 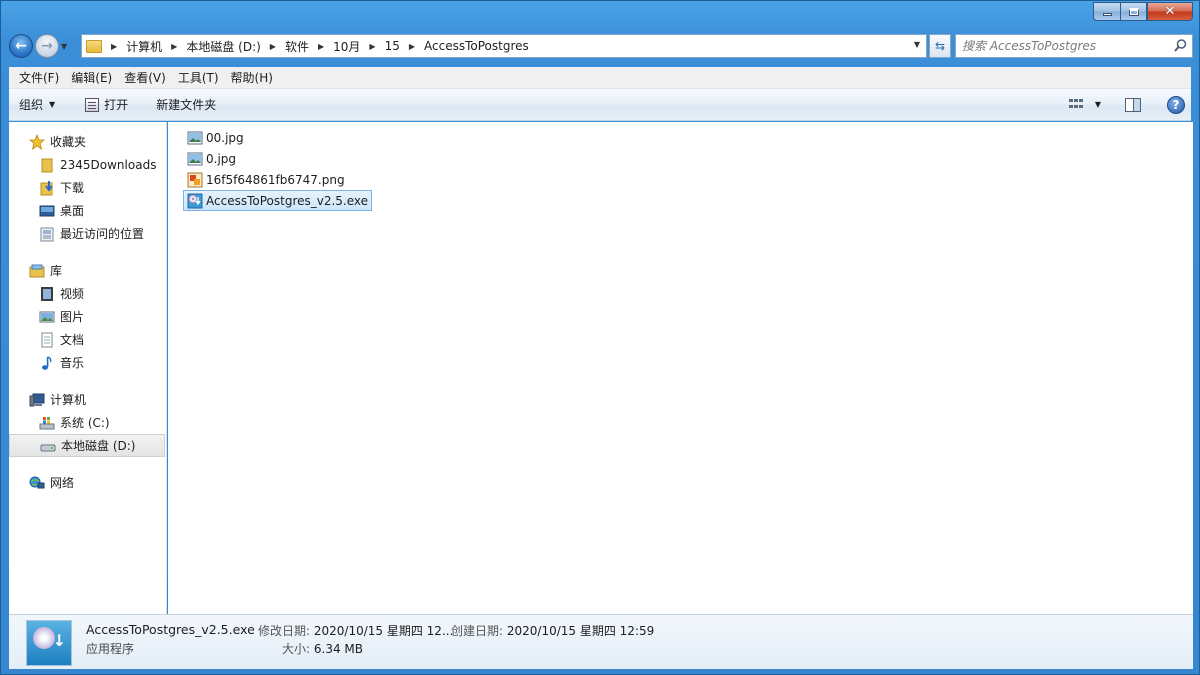 I want to click on details-created: 创建日期: 2020/10/15 星期四 12:59, so click(x=552, y=630).